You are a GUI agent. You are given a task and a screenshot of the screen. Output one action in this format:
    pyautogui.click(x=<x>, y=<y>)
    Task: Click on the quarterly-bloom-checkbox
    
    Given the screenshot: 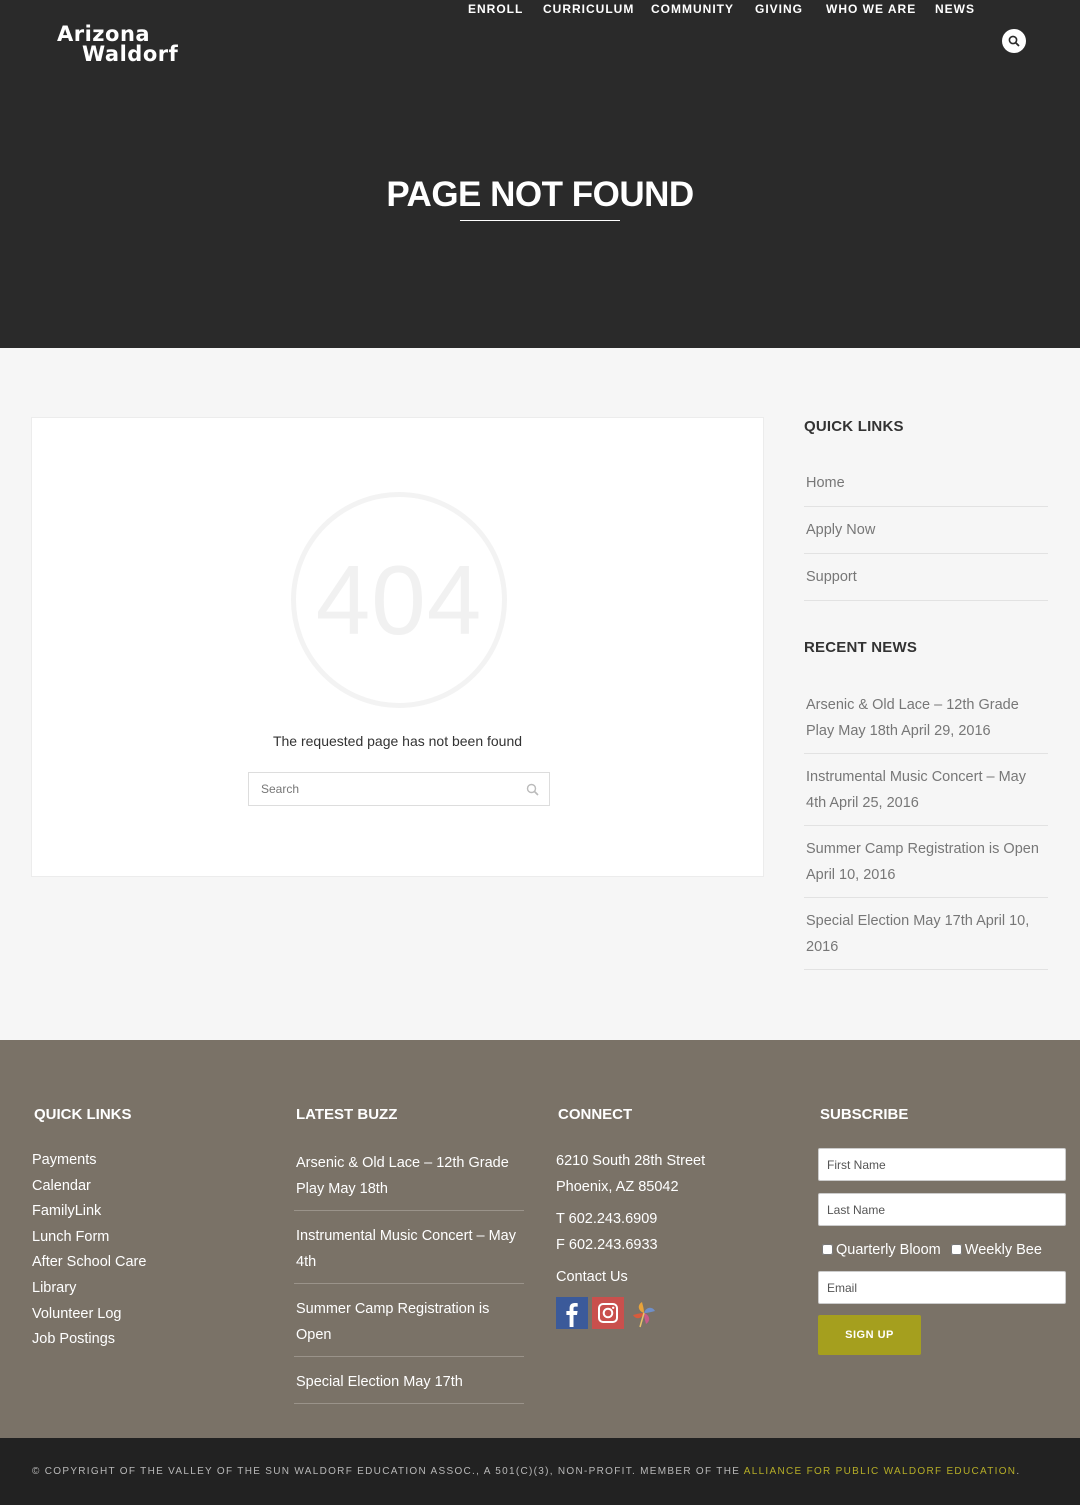 What is the action you would take?
    pyautogui.click(x=827, y=1249)
    